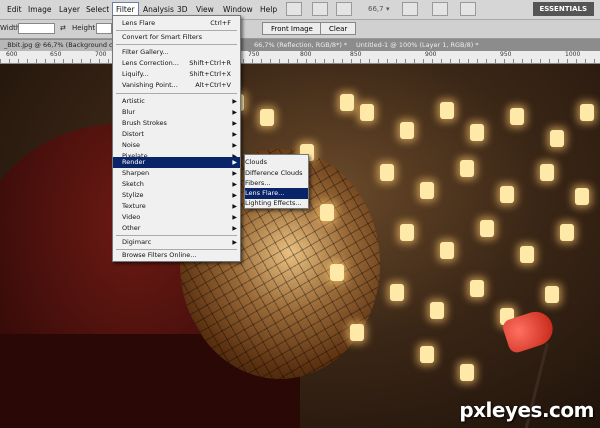 The height and width of the screenshot is (428, 600). Describe the element at coordinates (69, 9) in the screenshot. I see `menu-layer: Layer` at that location.